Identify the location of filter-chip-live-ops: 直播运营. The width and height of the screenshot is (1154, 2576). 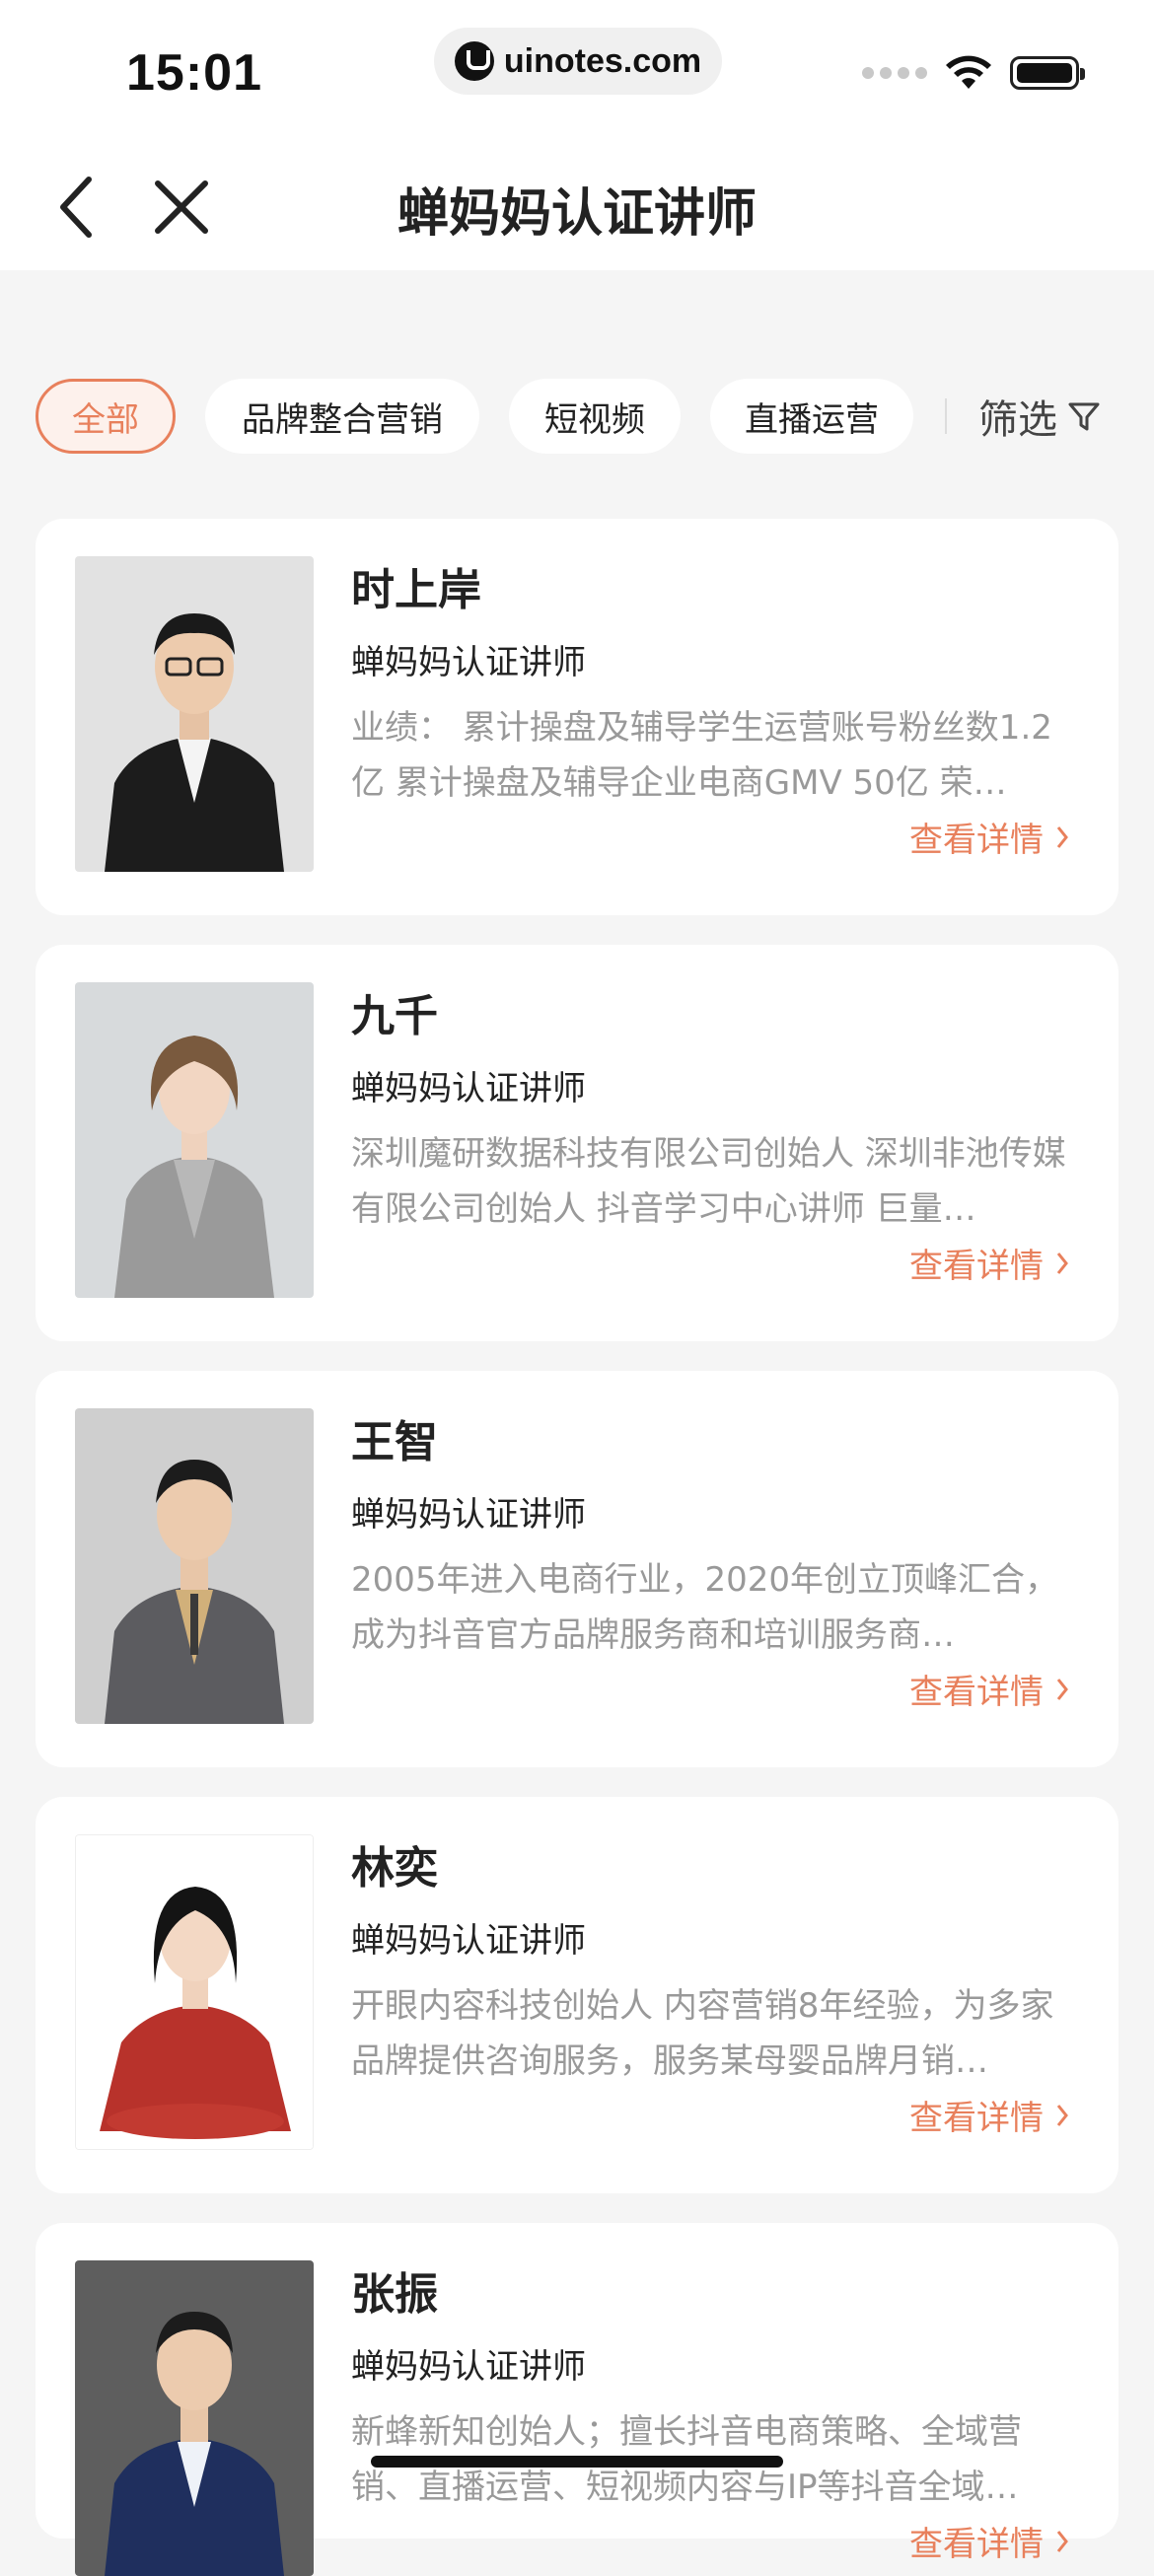
(812, 417).